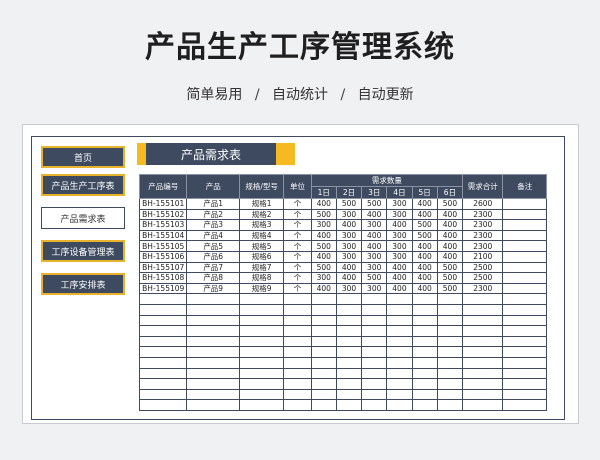  I want to click on table-cell: 产品7, so click(213, 267).